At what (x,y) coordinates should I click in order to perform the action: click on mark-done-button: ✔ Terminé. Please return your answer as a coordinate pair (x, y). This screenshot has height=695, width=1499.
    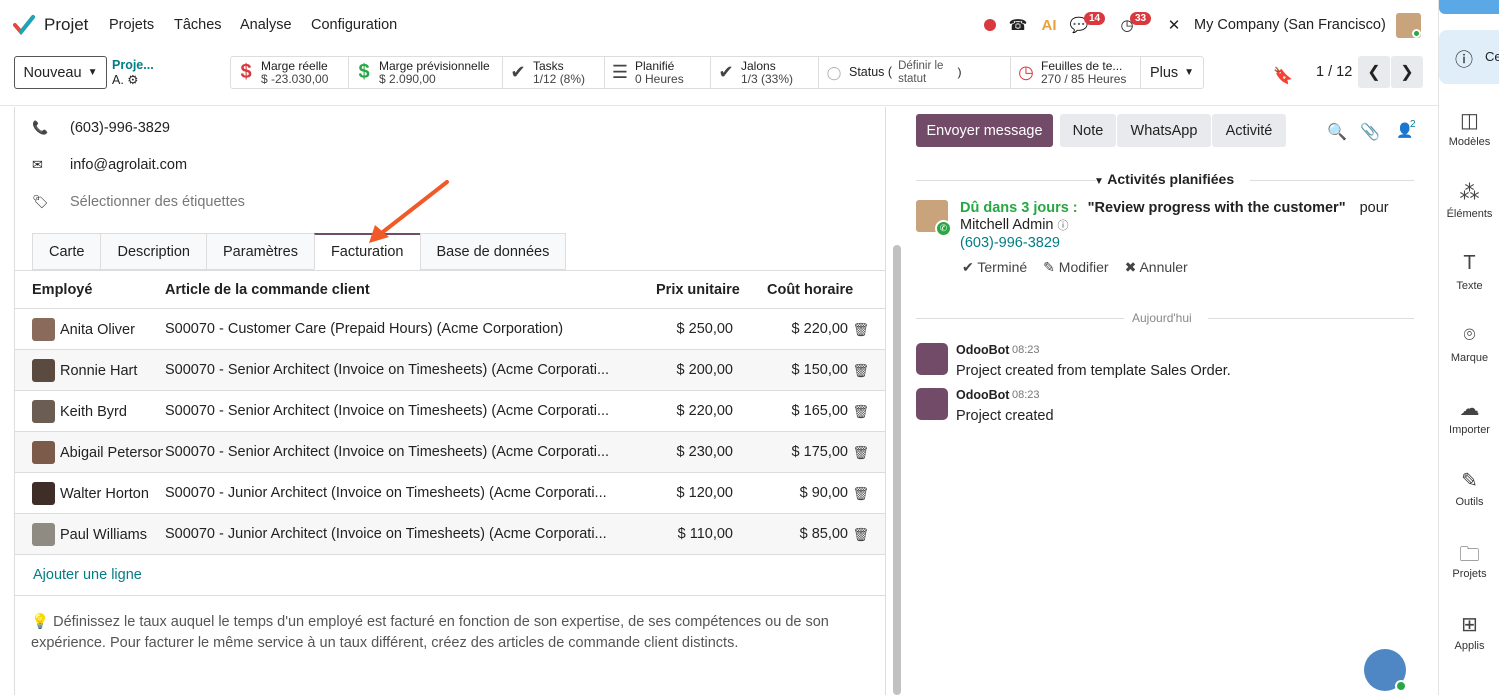
    Looking at the image, I should click on (994, 267).